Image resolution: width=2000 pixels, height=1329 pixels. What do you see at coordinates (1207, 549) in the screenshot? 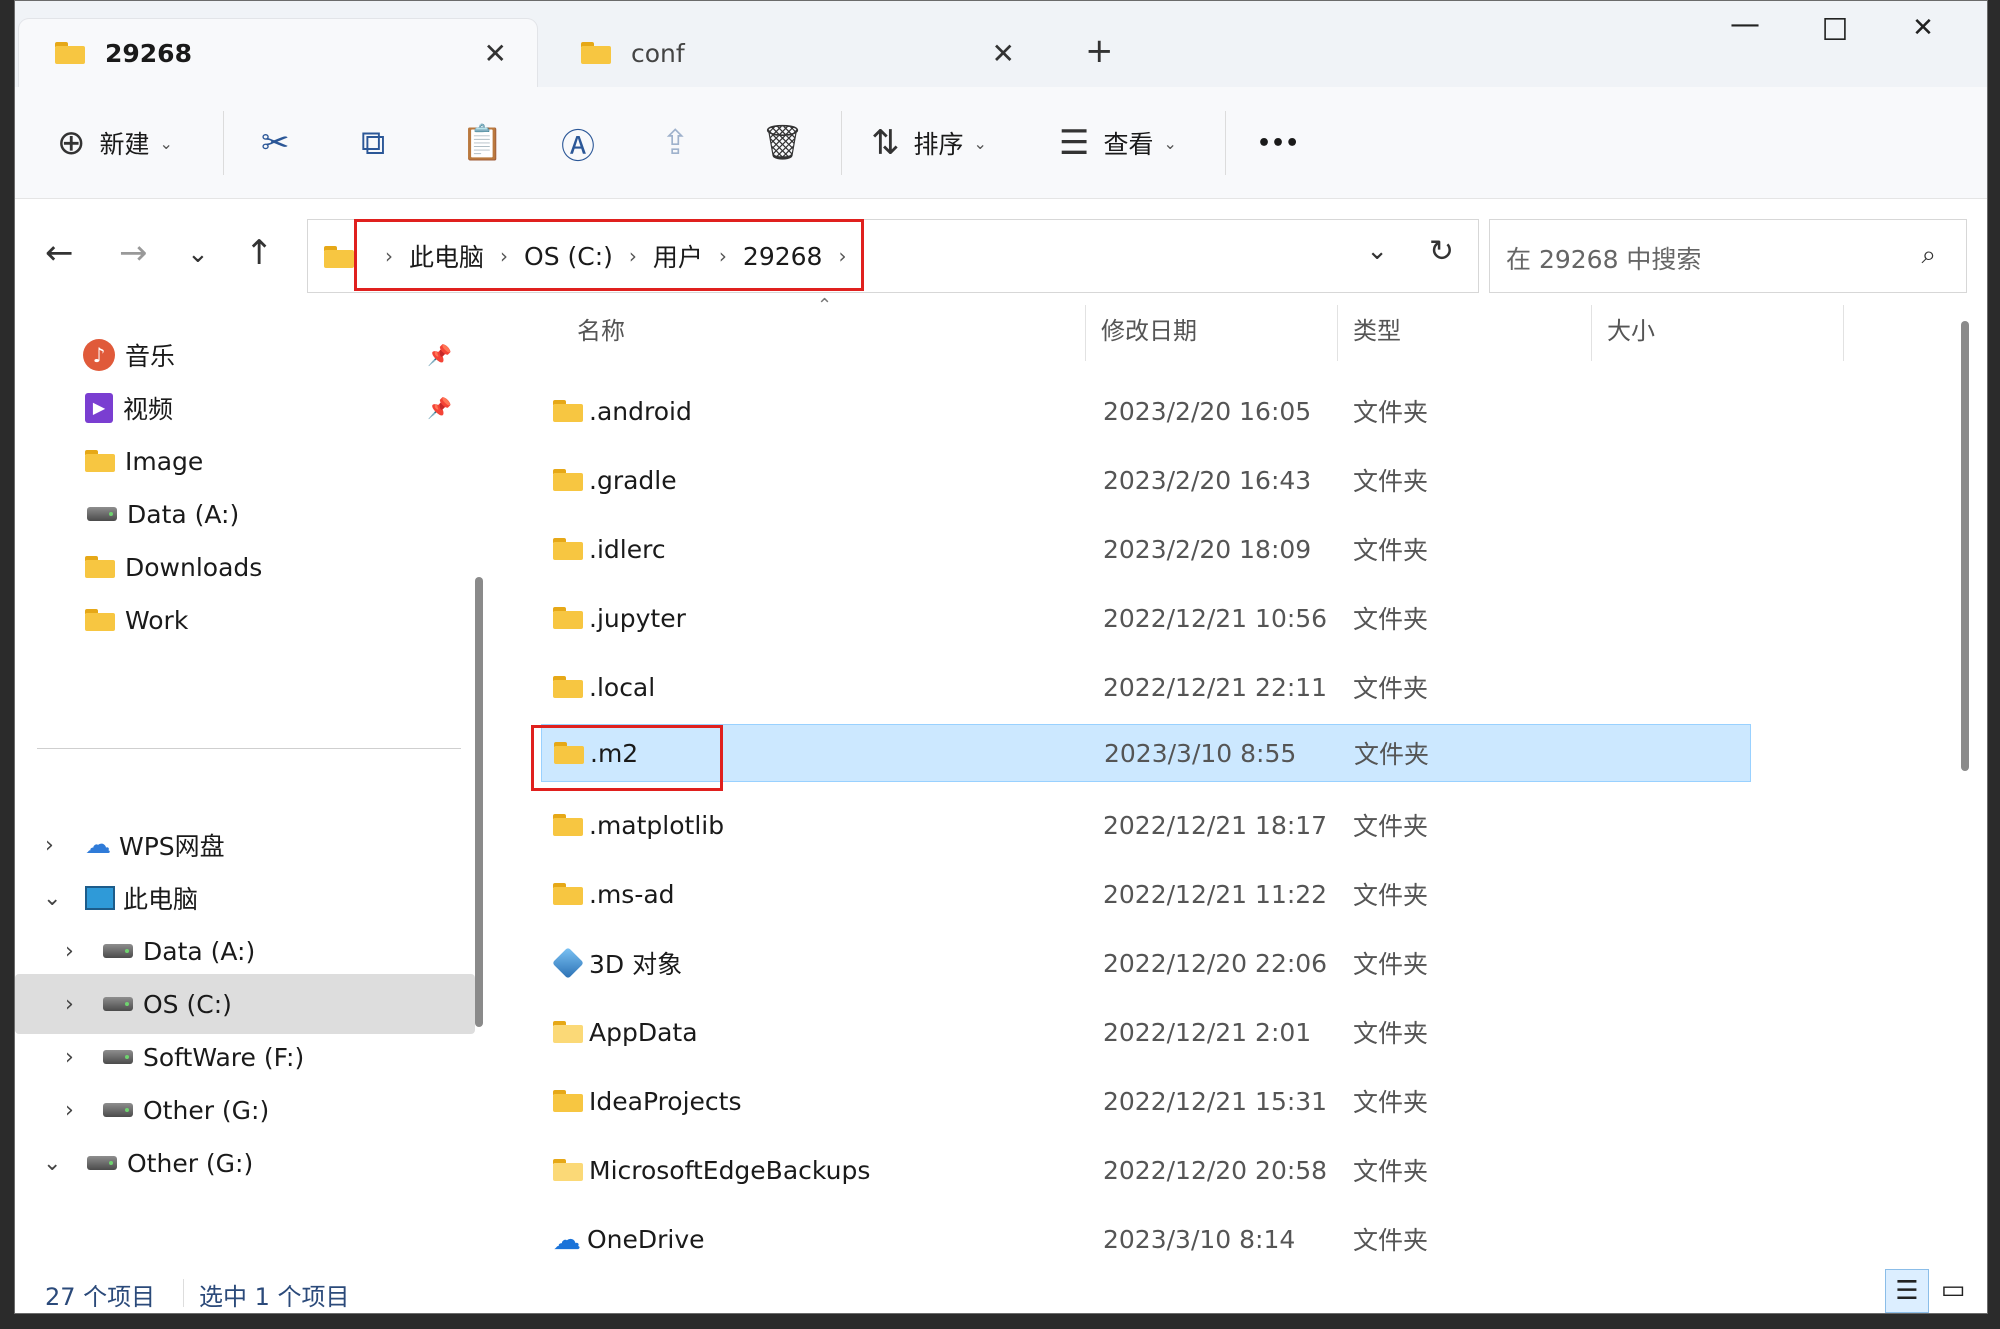
I see `file-date: 2023/2/20 18:09` at bounding box center [1207, 549].